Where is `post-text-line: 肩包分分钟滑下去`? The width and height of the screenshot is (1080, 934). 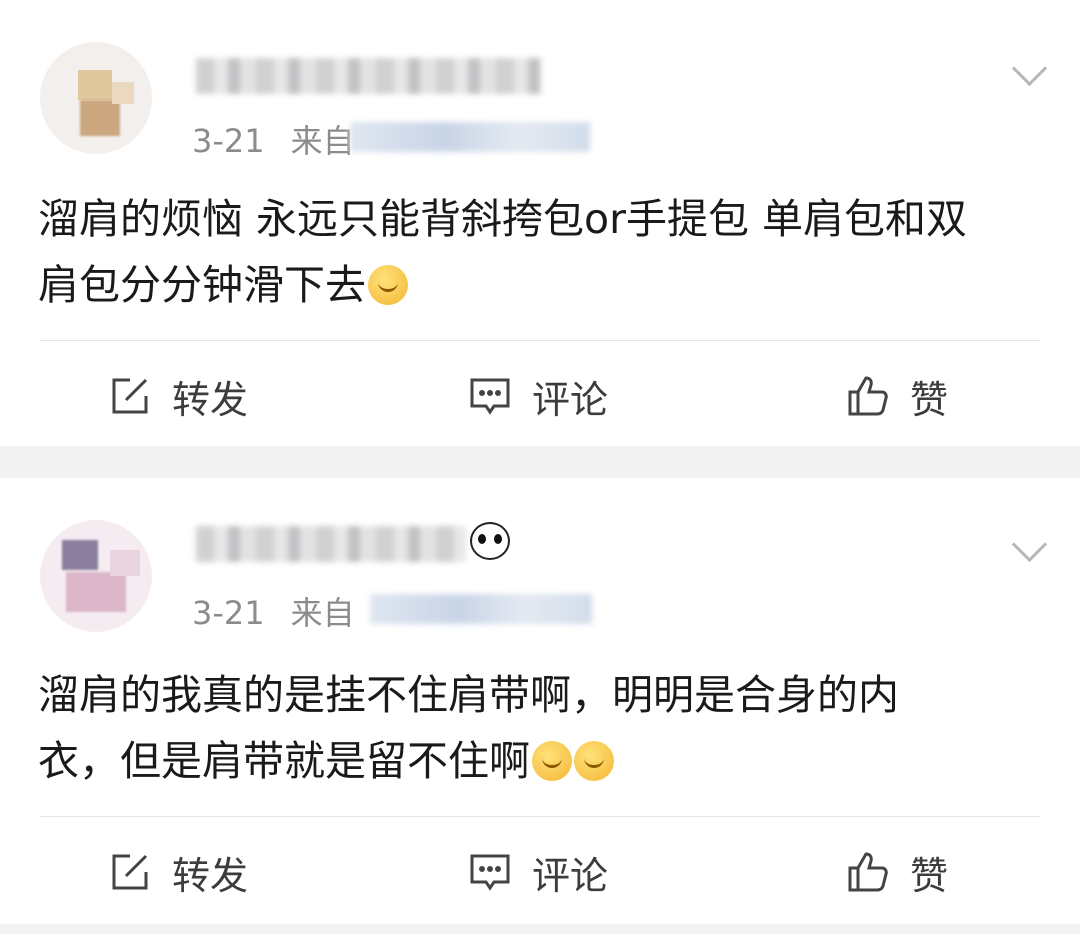
post-text-line: 肩包分分钟滑下去 is located at coordinates (202, 285).